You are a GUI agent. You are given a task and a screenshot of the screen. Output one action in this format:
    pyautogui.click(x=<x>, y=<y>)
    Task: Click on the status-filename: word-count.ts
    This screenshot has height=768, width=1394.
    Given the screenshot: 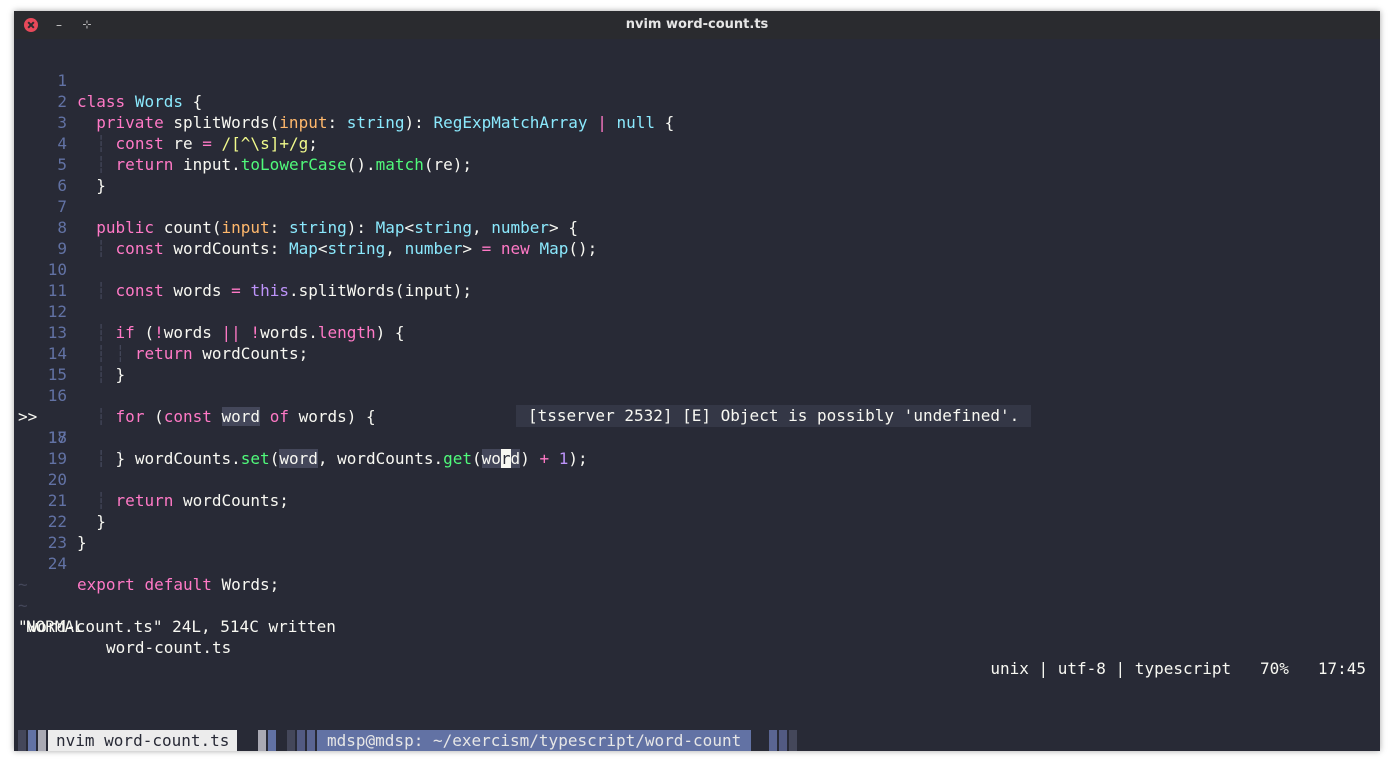 What is the action you would take?
    pyautogui.click(x=169, y=647)
    